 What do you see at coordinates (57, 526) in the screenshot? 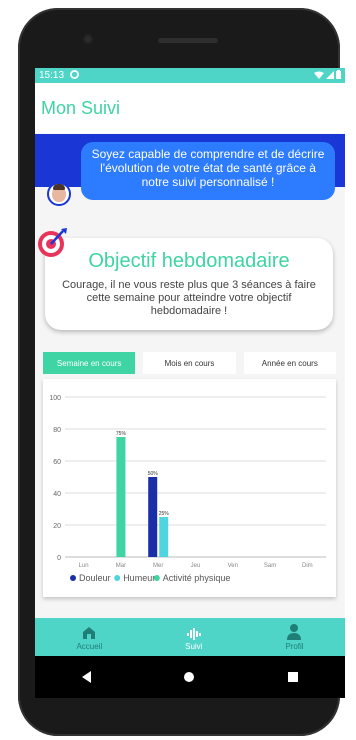
I see `y-tick-label: 20` at bounding box center [57, 526].